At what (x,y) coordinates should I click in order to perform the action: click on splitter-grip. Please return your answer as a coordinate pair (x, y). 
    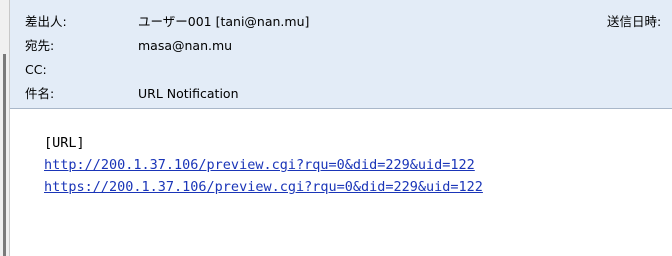
    Looking at the image, I should click on (4, 155).